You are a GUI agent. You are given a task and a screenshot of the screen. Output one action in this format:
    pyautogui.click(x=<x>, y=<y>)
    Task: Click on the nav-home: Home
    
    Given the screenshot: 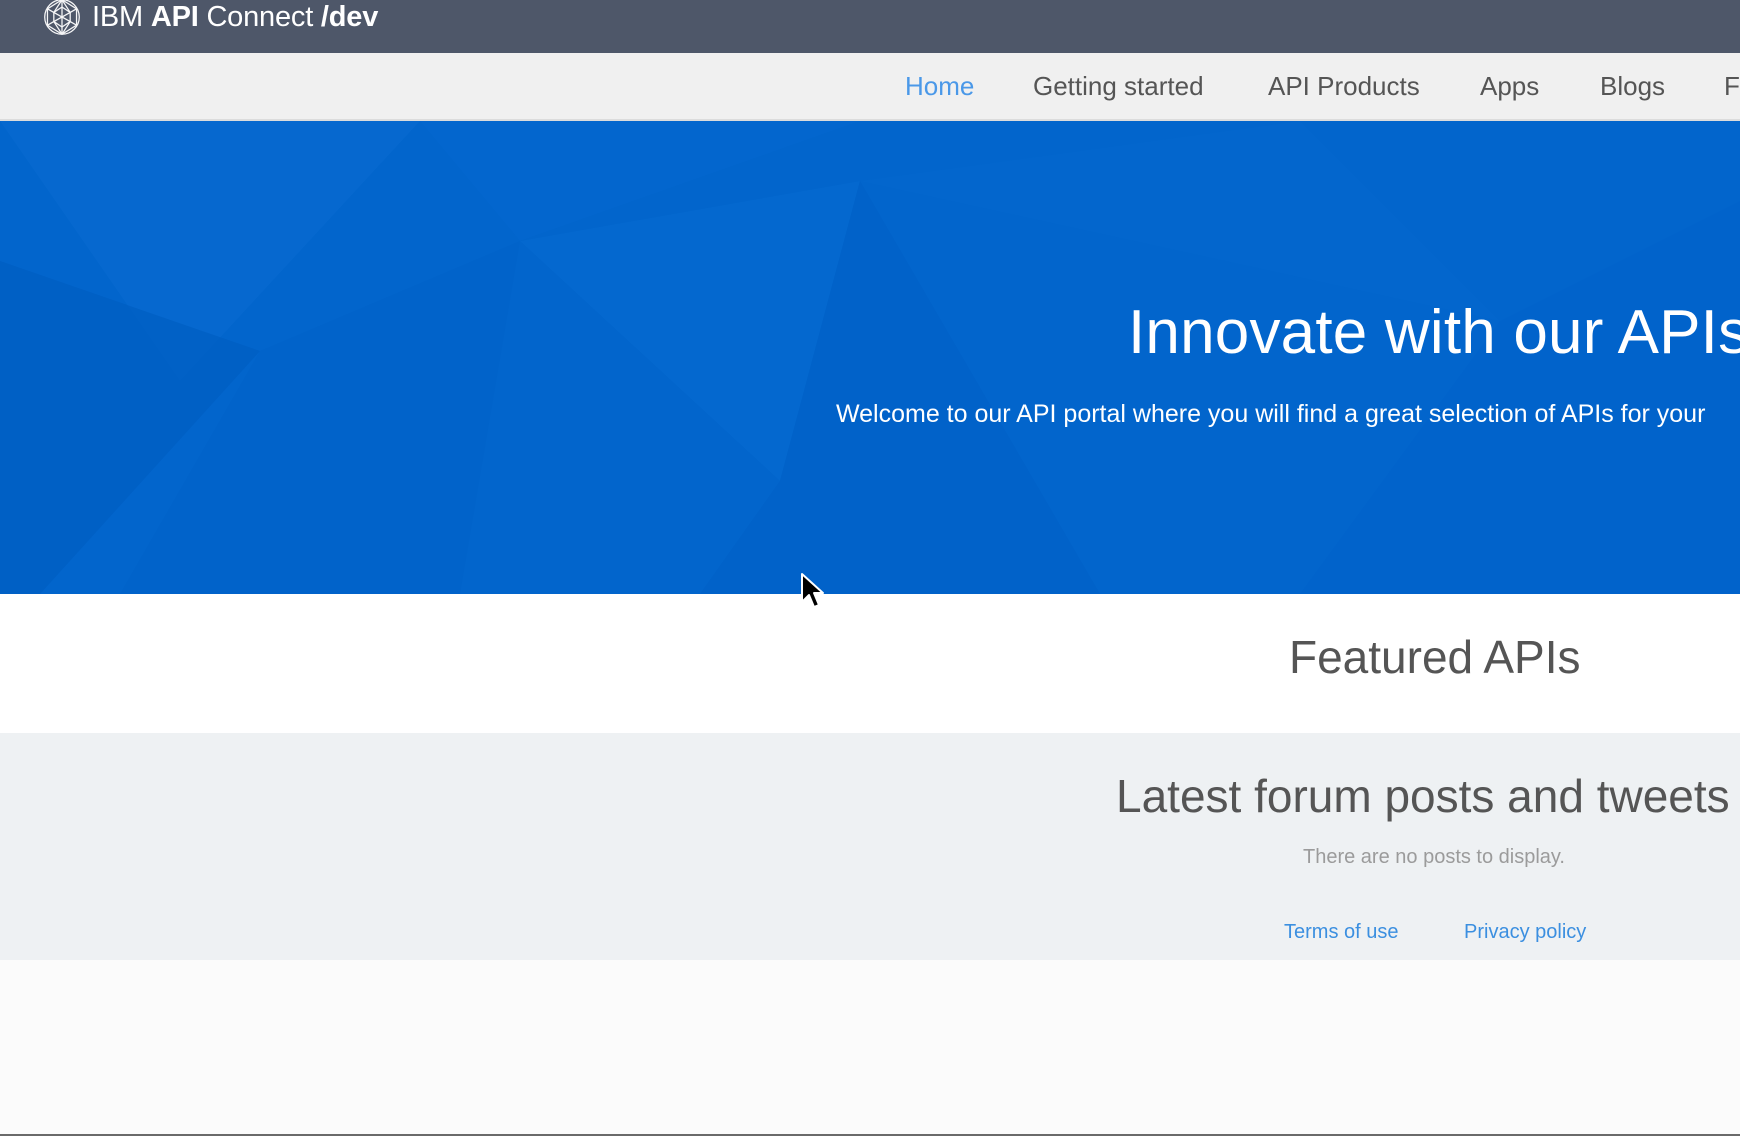 What is the action you would take?
    pyautogui.click(x=939, y=86)
    